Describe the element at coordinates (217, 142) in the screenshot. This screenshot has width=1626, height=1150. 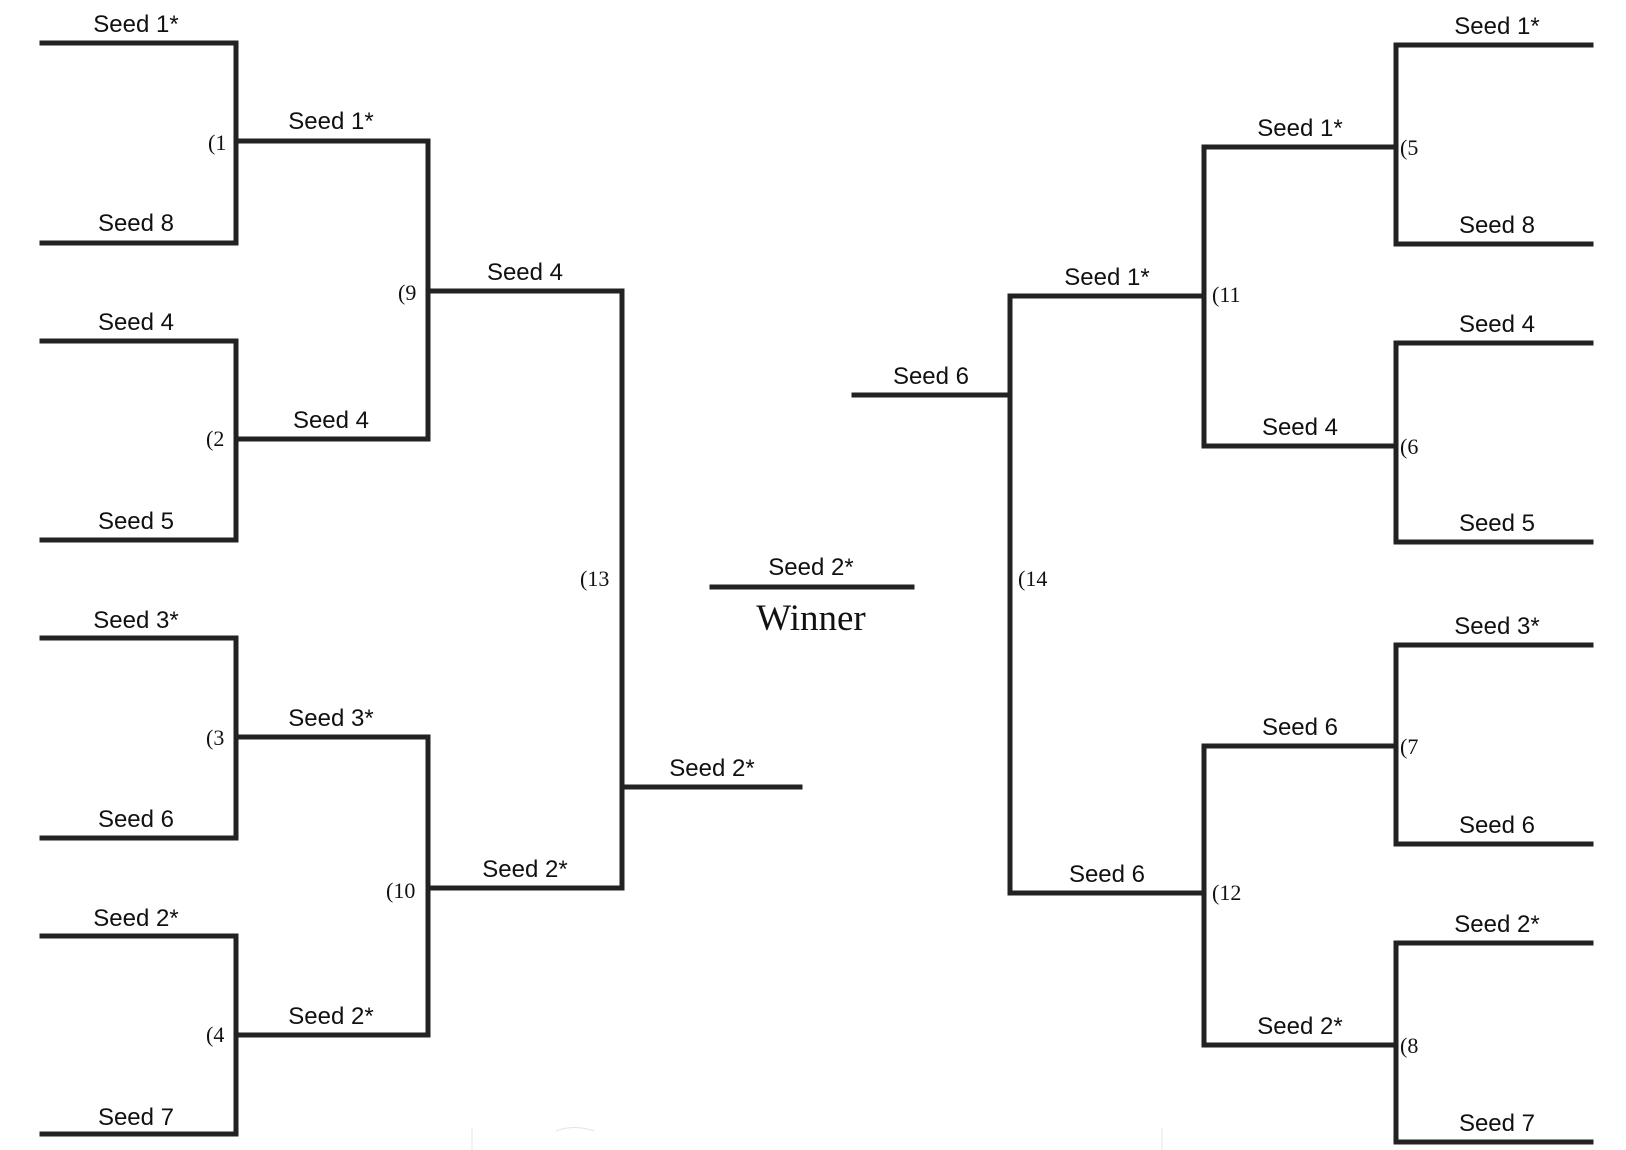
I see `game-number: (1` at that location.